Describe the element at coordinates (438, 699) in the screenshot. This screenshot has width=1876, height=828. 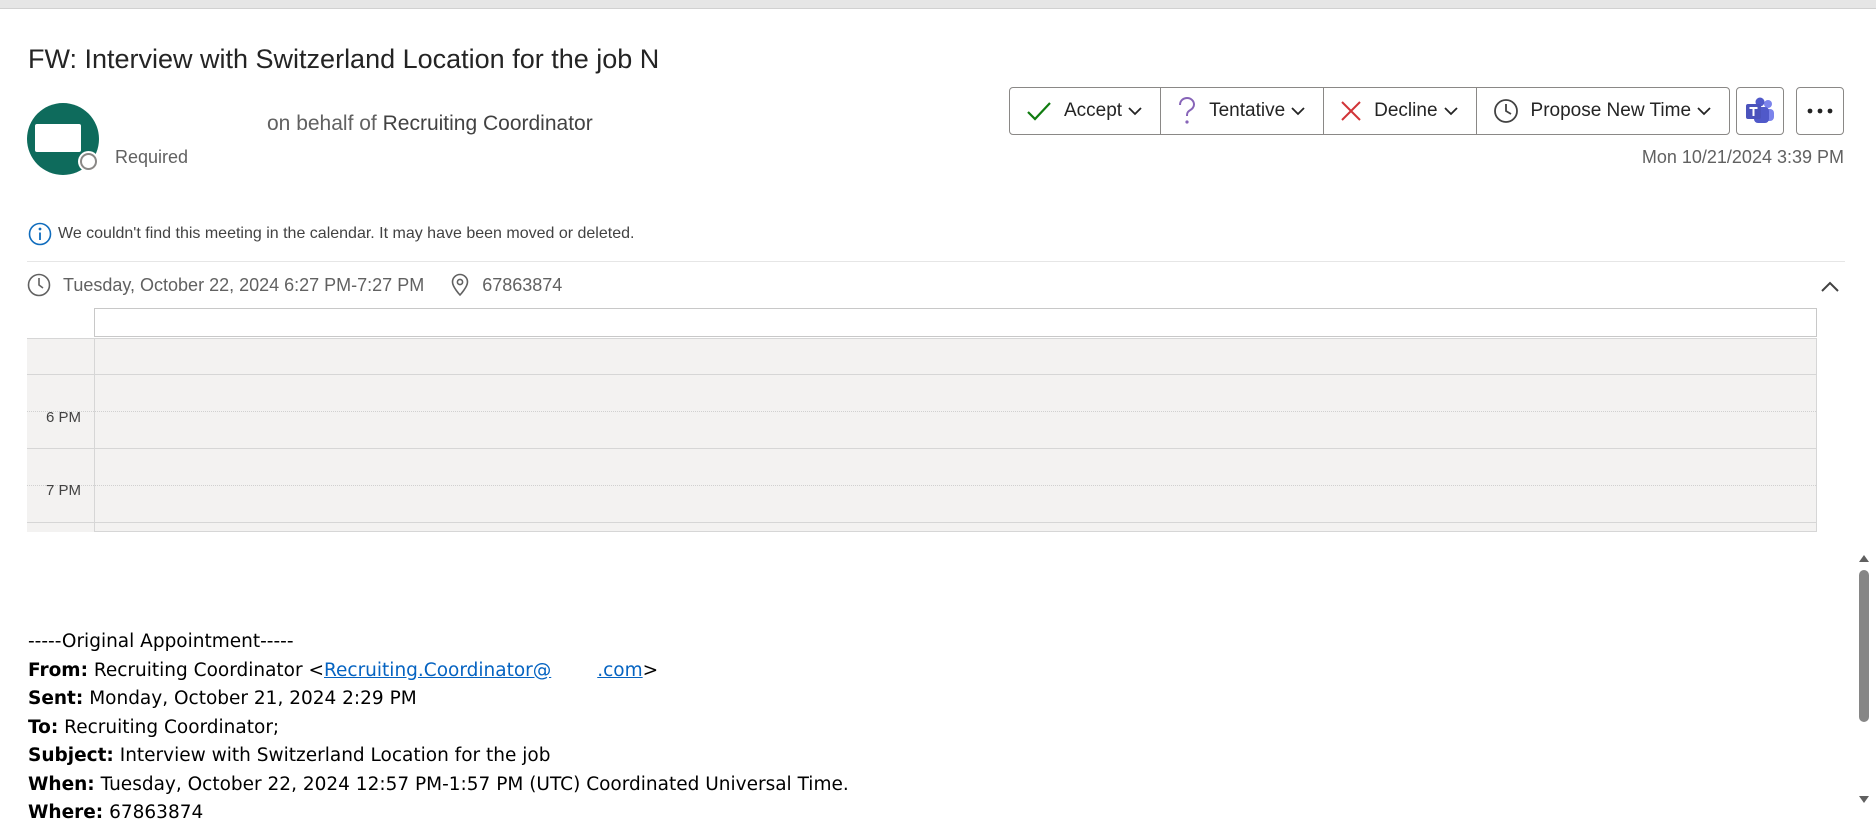
I see `original-sent: Sent: Monday, October 21, 2024 2:29 PM` at that location.